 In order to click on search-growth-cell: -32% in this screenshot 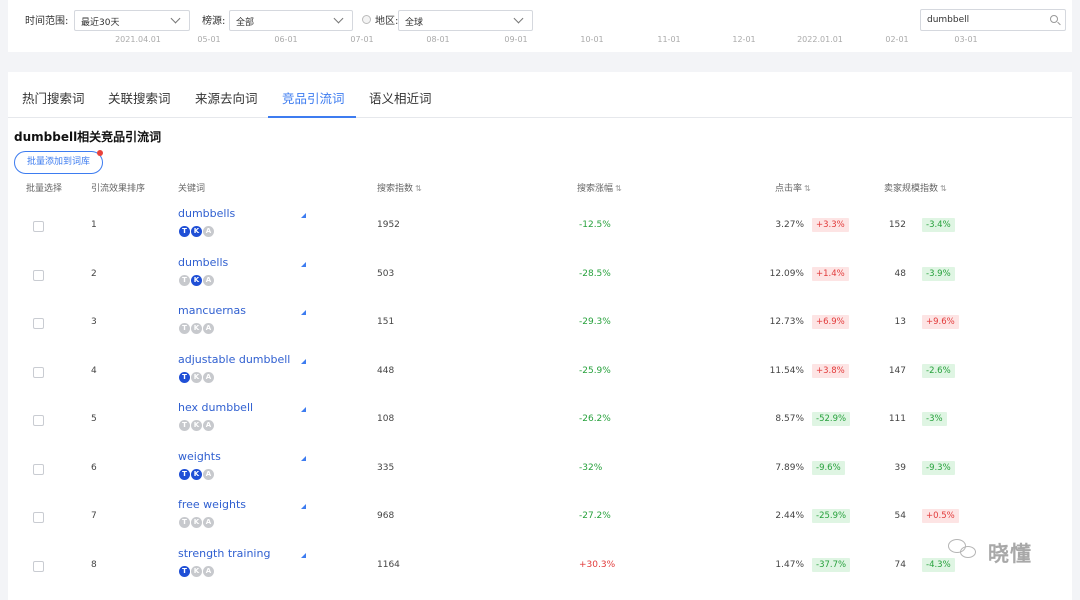, I will do `click(591, 468)`.